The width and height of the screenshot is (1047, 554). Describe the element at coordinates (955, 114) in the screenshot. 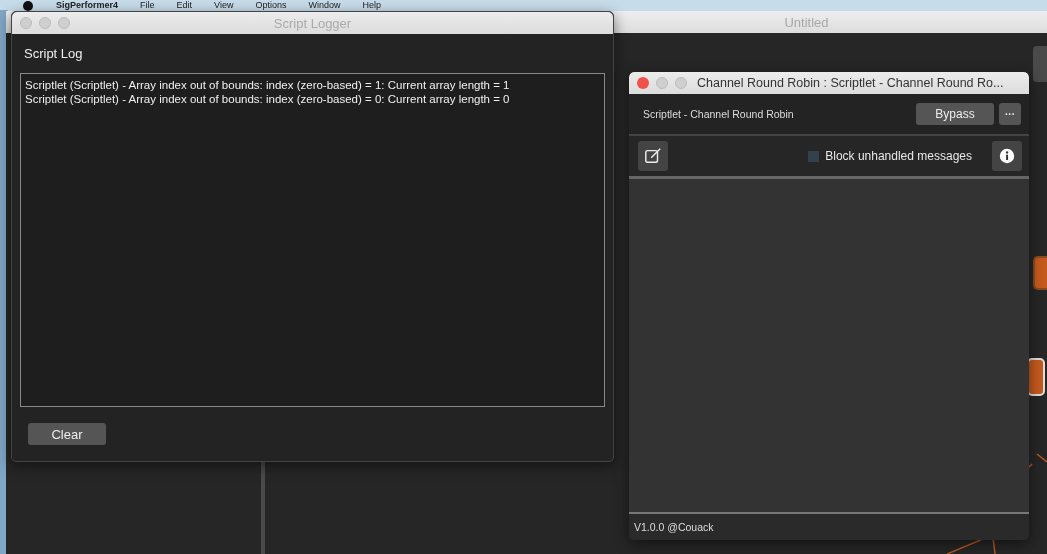

I see `bypass-button: Bypass` at that location.